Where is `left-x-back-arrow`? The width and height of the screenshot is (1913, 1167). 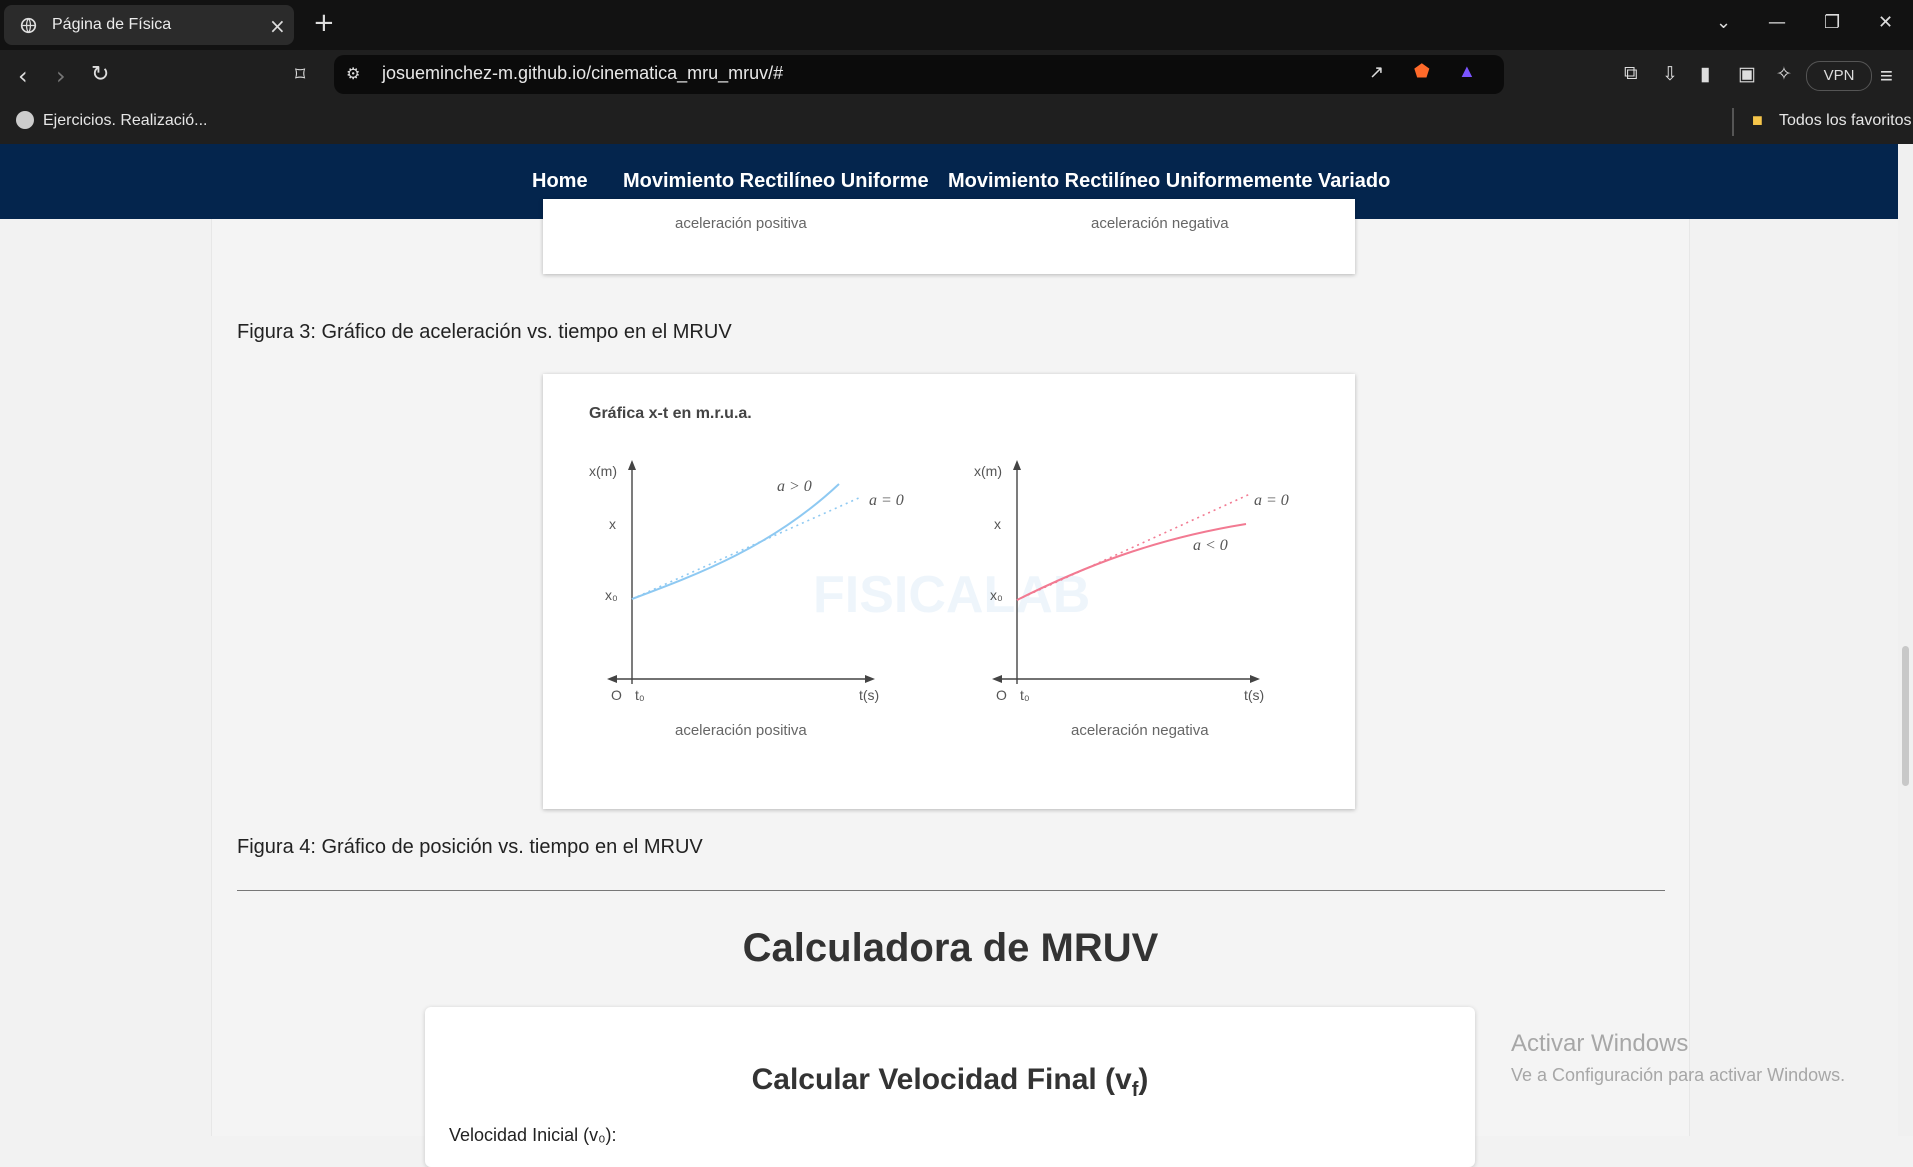 left-x-back-arrow is located at coordinates (612, 679).